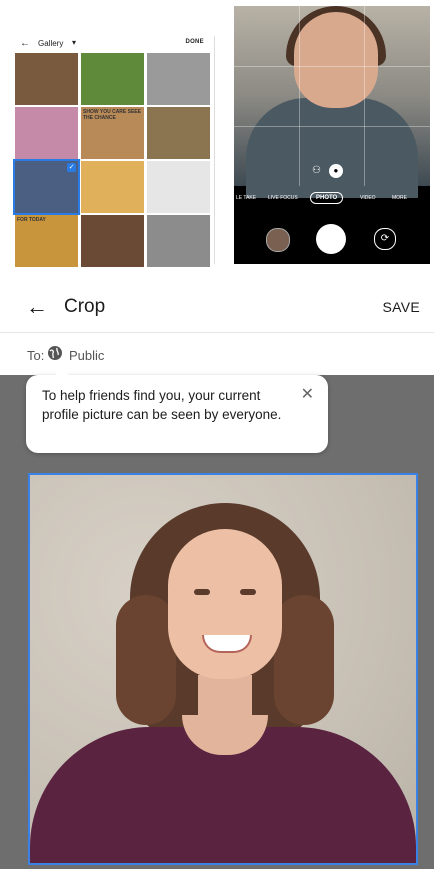 This screenshot has width=434, height=869. Describe the element at coordinates (217, 308) in the screenshot. I see `crop-header: ← Crop SAVE` at that location.